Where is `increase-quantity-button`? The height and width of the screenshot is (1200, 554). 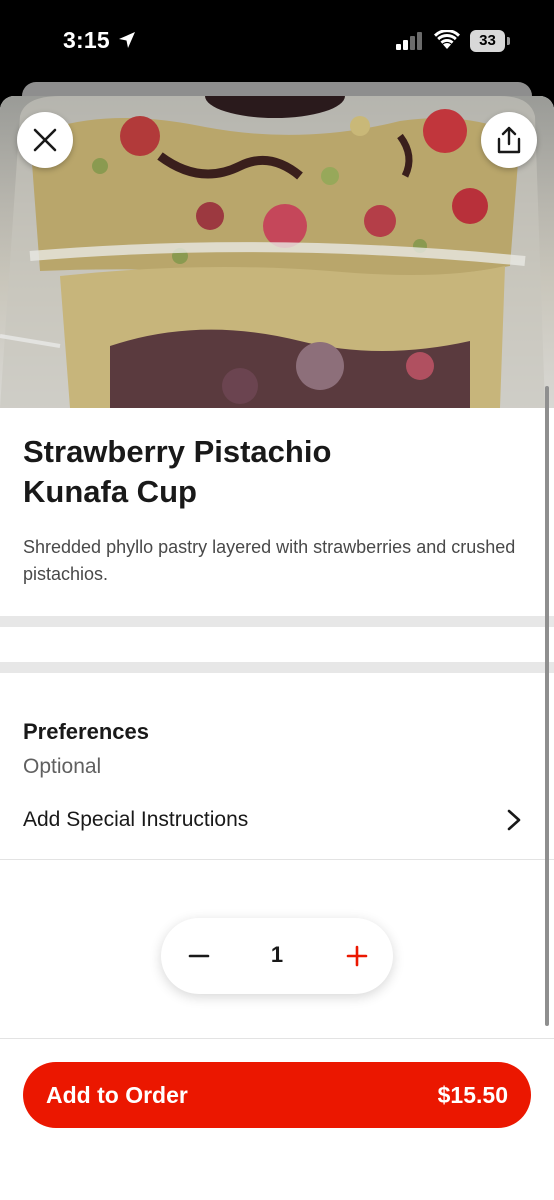 increase-quantity-button is located at coordinates (357, 956).